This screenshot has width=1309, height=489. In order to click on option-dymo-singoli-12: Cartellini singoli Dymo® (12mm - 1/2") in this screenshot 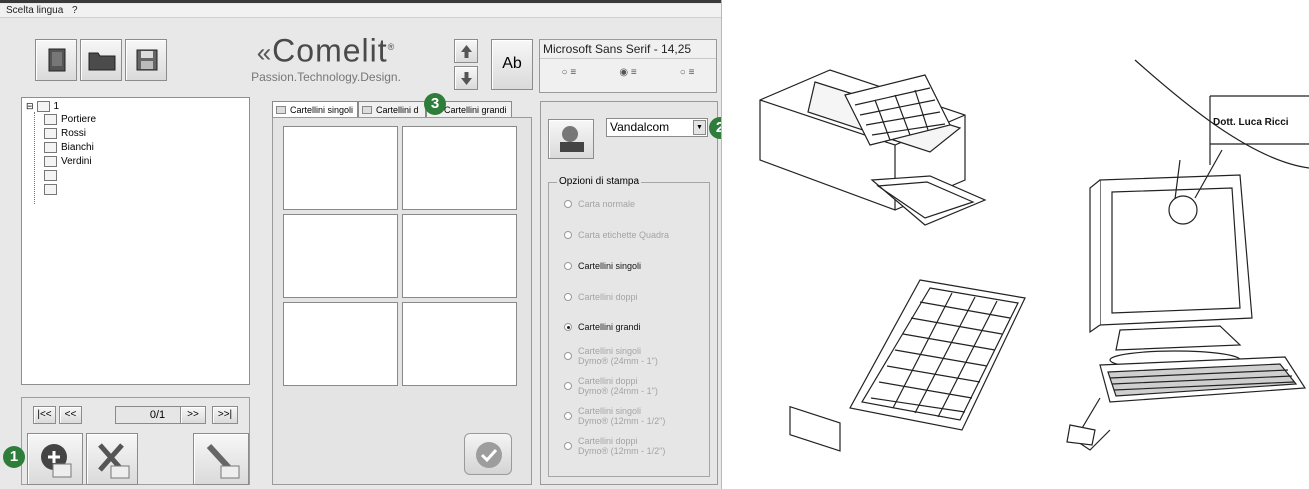, I will do `click(614, 416)`.